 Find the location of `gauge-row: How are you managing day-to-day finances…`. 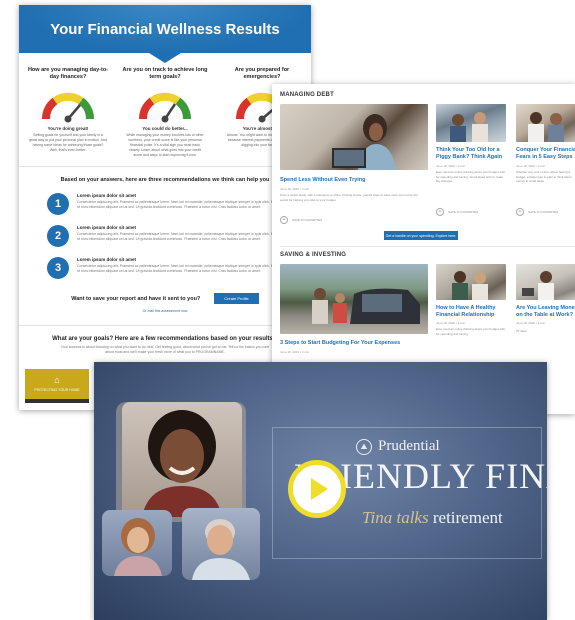

gauge-row: How are you managing day-to-day finances… is located at coordinates (165, 110).